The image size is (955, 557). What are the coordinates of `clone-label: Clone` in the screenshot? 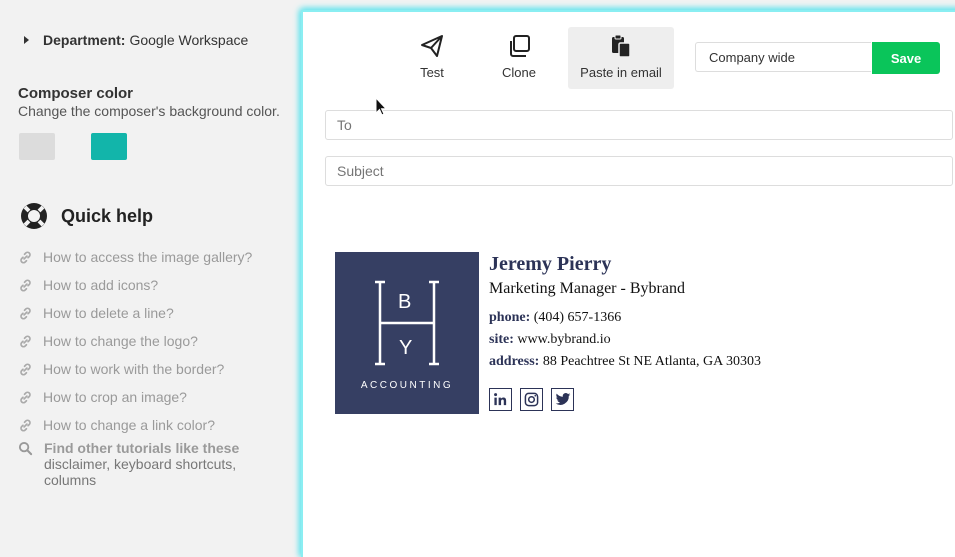 It's located at (519, 72).